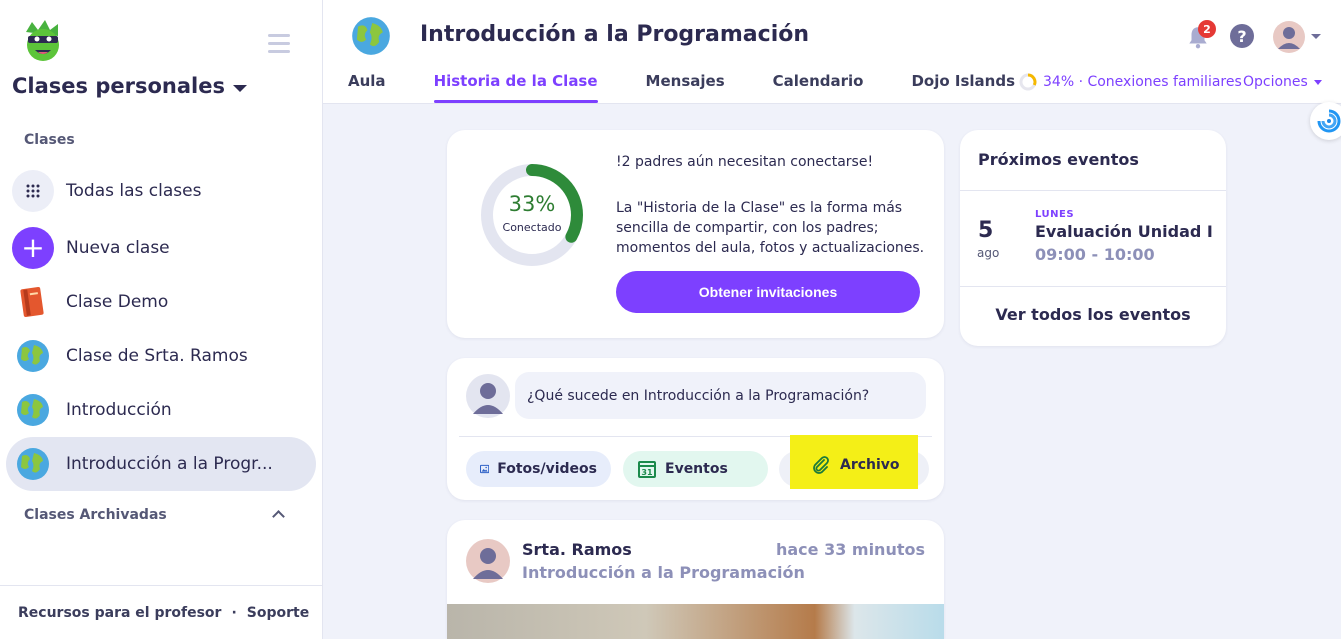 Image resolution: width=1341 pixels, height=639 pixels. I want to click on tab-historia: Historia de la Clase, so click(515, 87).